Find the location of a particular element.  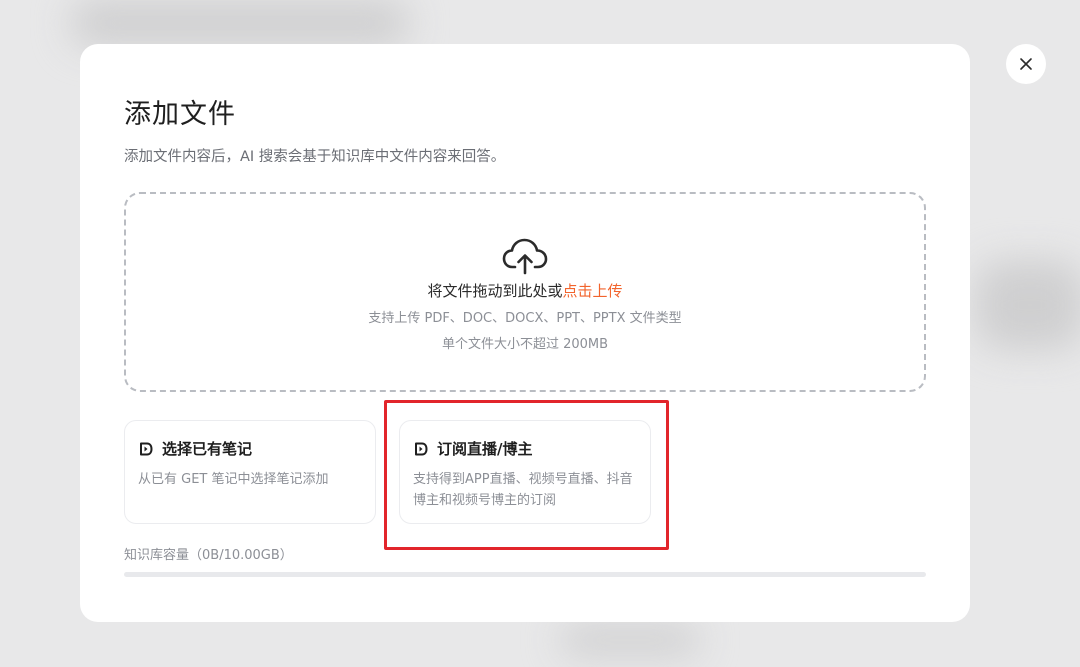

card-description: 支持得到APP直播、视频号直播、抖音博主和视频号博主的订阅 is located at coordinates (523, 490).